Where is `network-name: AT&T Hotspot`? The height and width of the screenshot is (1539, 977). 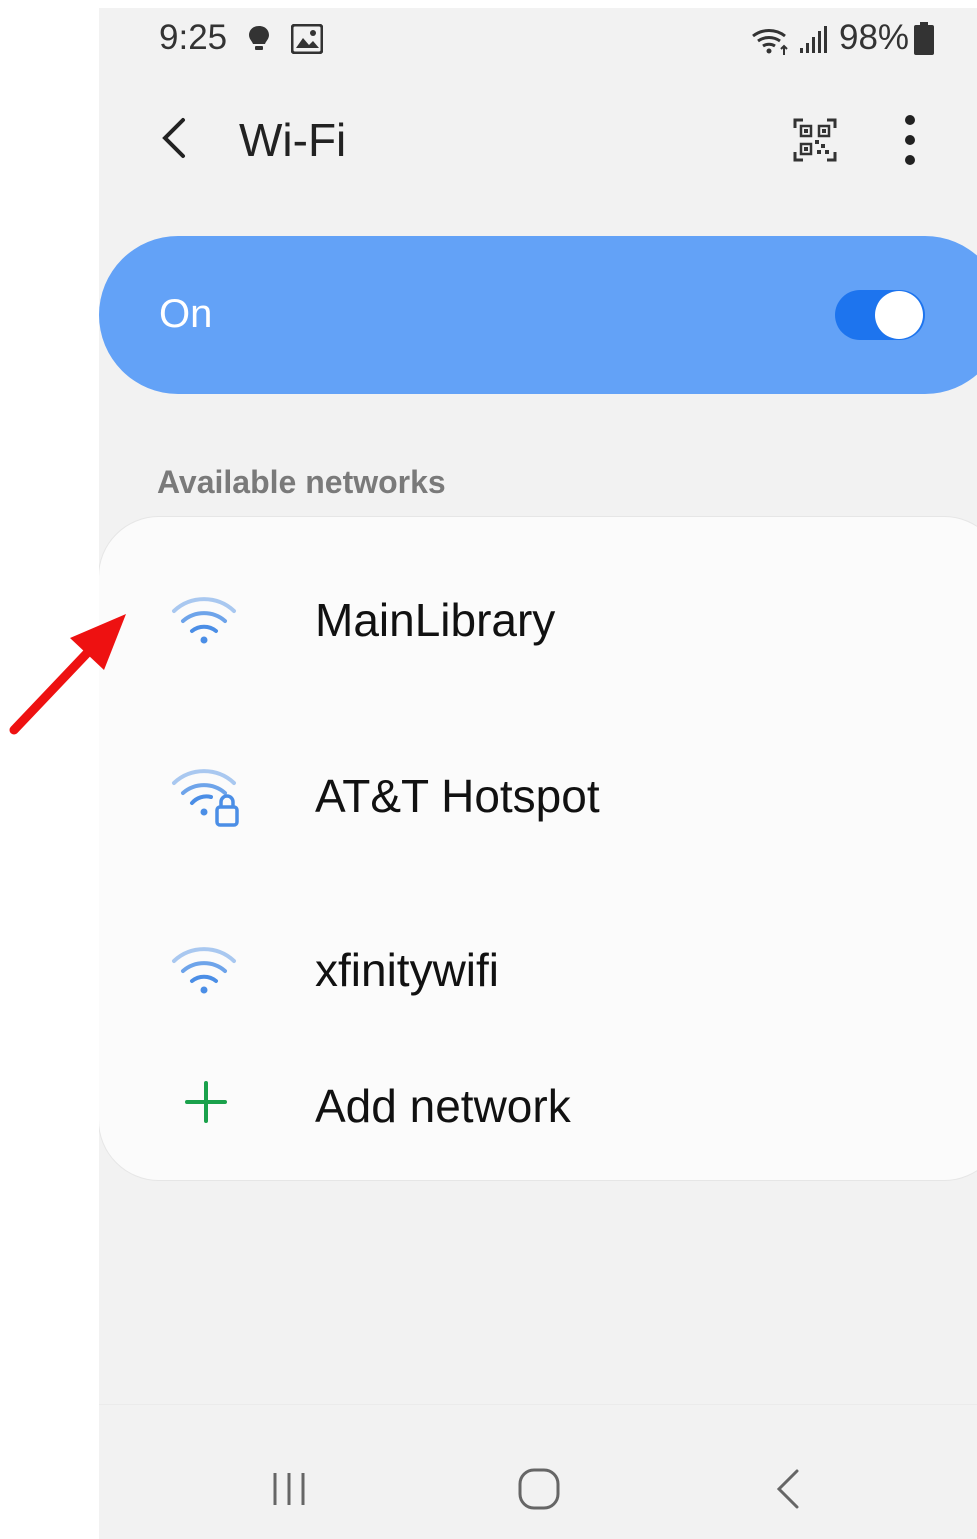
network-name: AT&T Hotspot is located at coordinates (457, 796).